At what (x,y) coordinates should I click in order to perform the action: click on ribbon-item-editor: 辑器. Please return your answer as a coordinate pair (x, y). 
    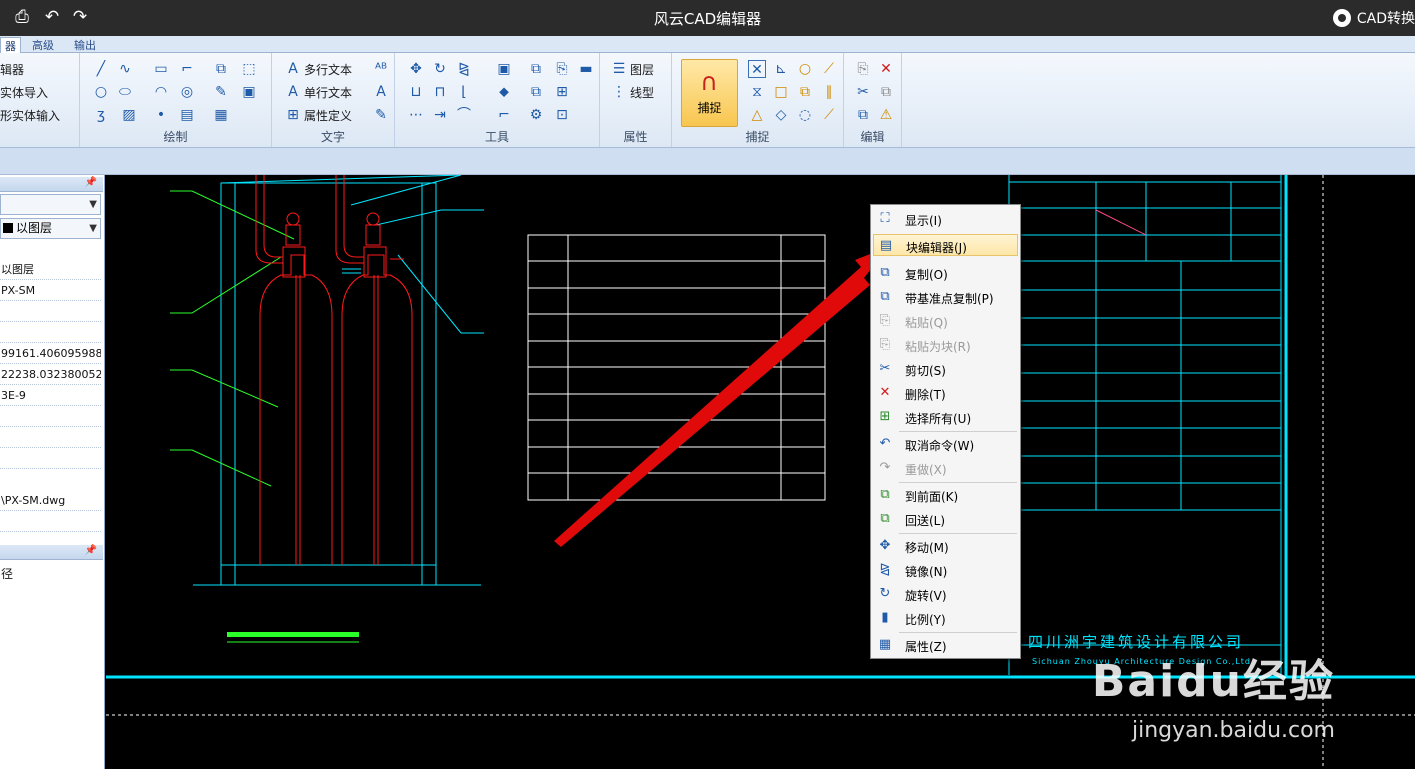
    Looking at the image, I should click on (12, 69).